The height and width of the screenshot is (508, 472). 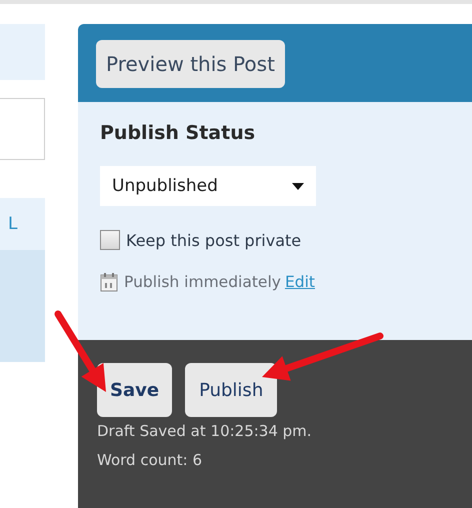 I want to click on schedule-text: Publish immediately, so click(x=202, y=282).